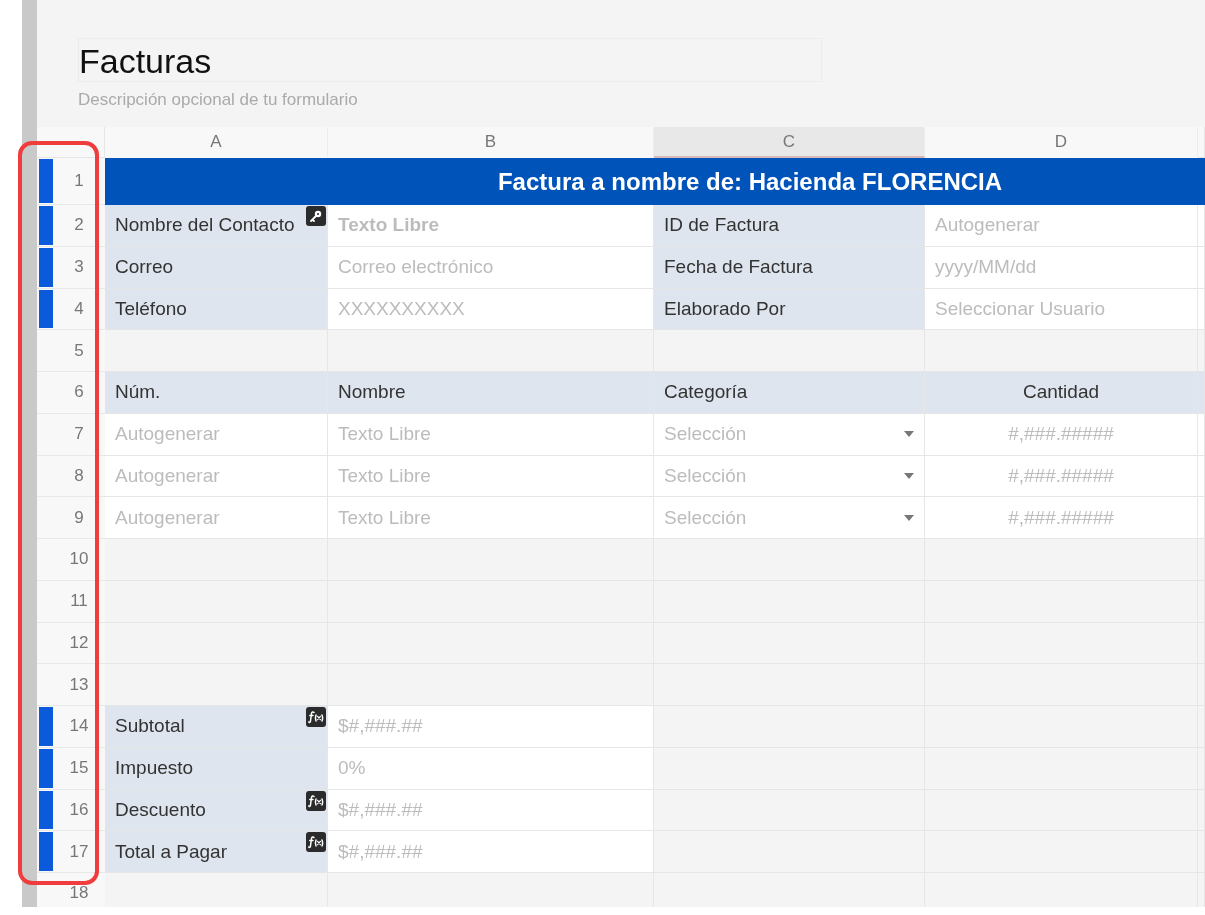 The height and width of the screenshot is (915, 1205). I want to click on column-heading: Núm., so click(216, 393).